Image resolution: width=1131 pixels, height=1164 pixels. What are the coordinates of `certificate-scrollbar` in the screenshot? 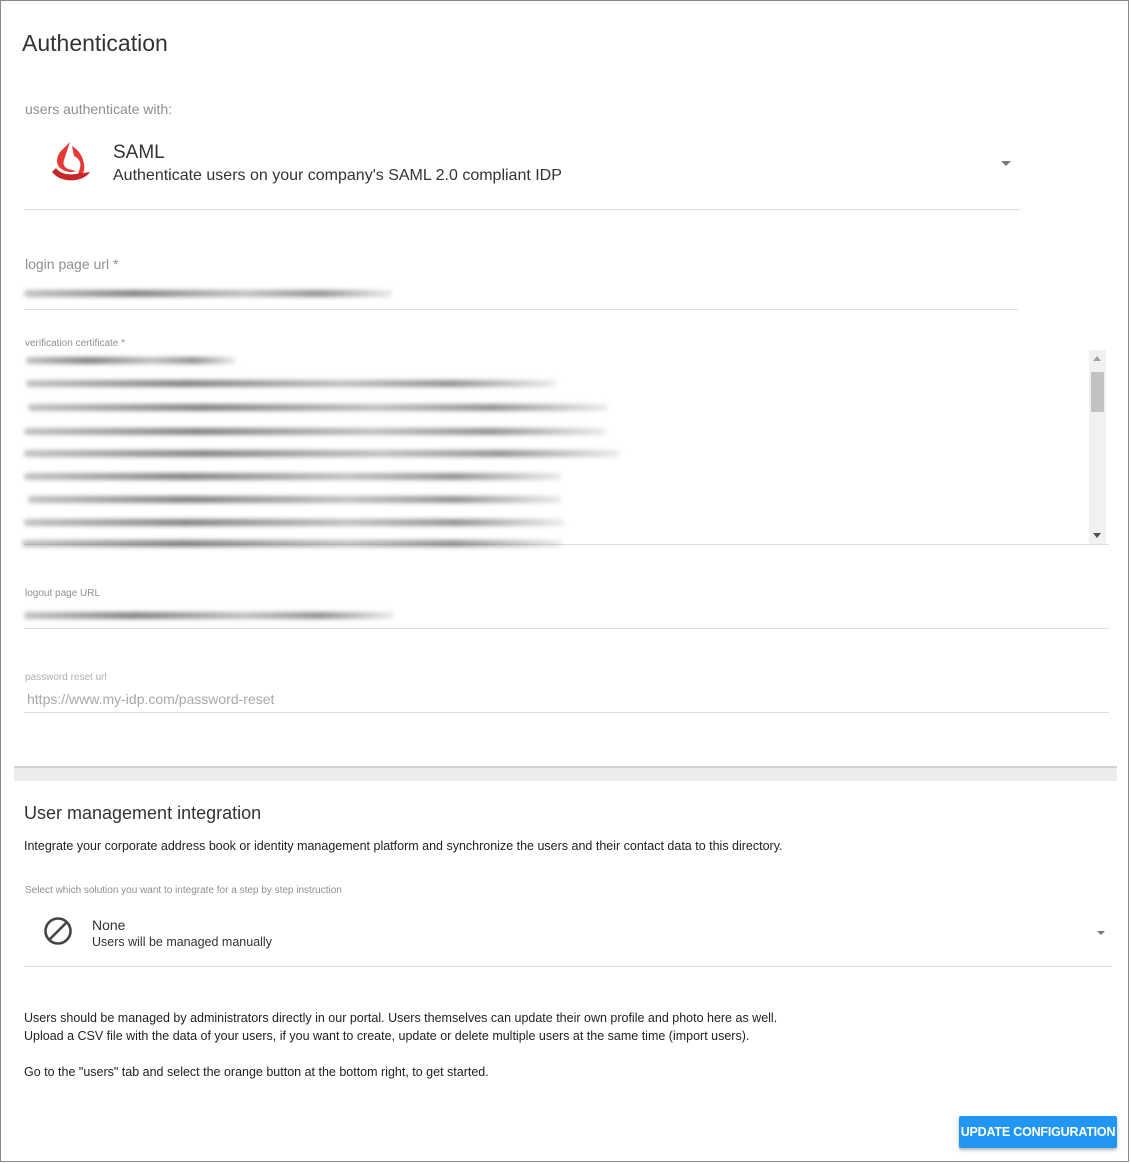 It's located at (1097, 447).